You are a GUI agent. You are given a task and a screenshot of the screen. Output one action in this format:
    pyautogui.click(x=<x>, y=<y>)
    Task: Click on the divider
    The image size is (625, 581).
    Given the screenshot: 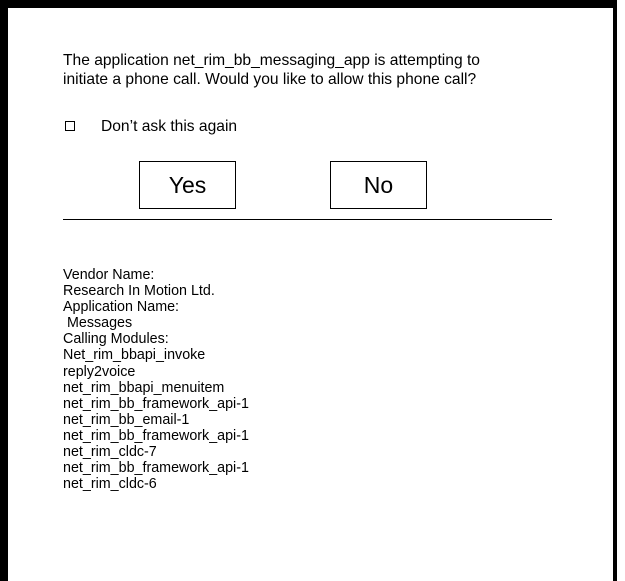 What is the action you would take?
    pyautogui.click(x=307, y=219)
    